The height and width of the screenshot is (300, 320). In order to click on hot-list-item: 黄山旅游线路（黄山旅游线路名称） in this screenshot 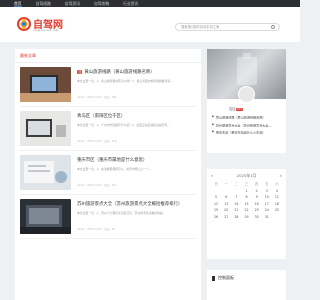, I will do `click(248, 118)`.